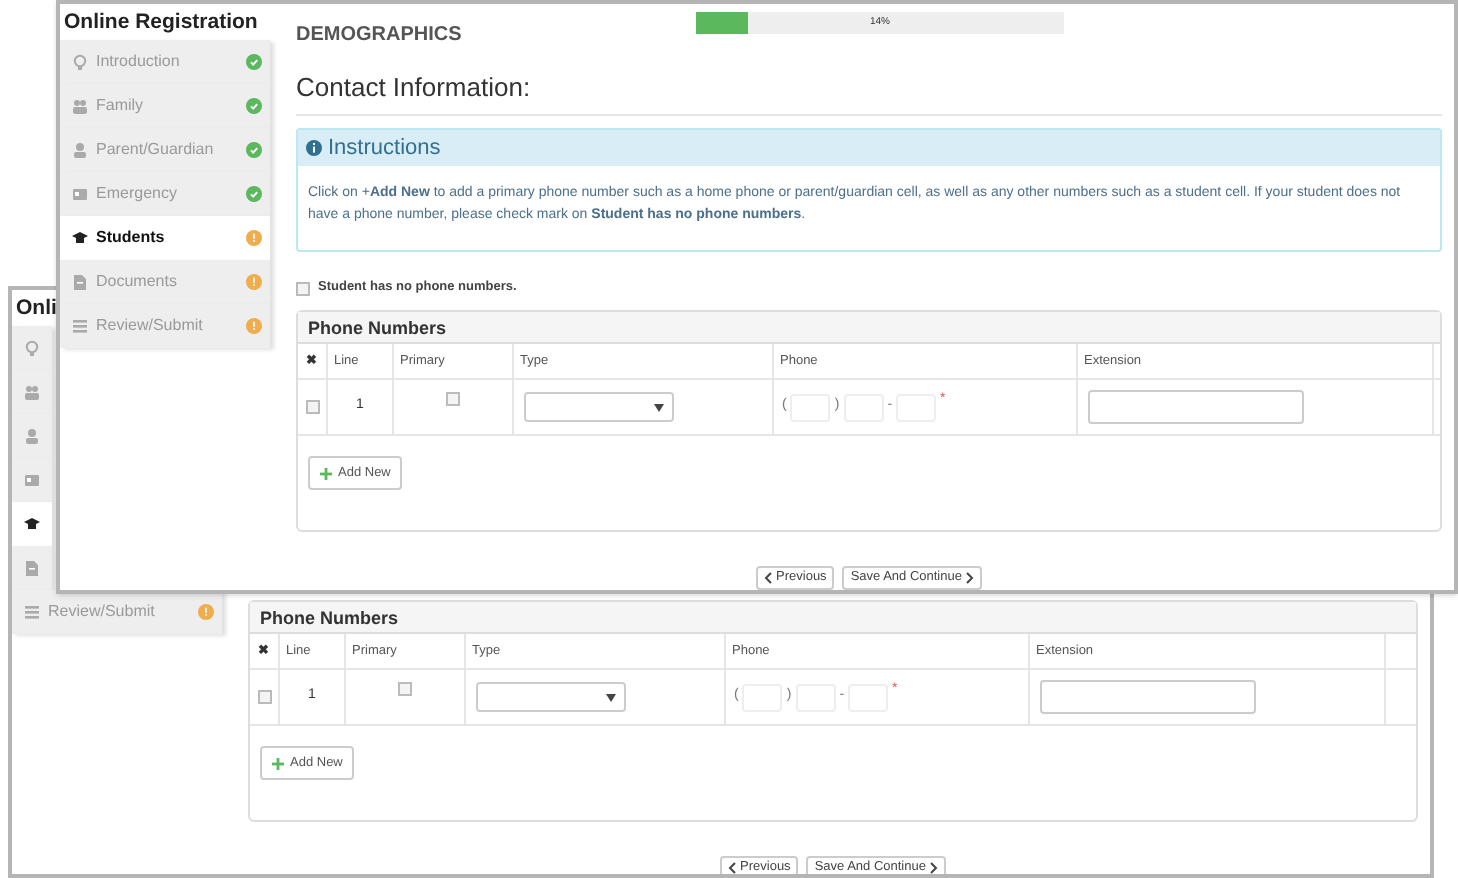 This screenshot has width=1458, height=878. Describe the element at coordinates (869, 87) in the screenshot. I see `section-title: Contact Information:` at that location.